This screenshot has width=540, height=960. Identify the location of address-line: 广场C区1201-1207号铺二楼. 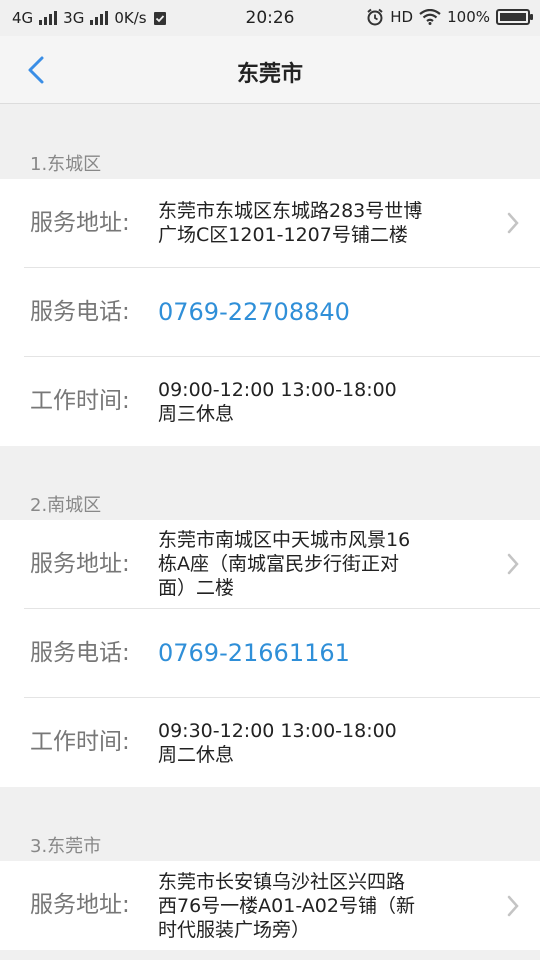
(283, 235).